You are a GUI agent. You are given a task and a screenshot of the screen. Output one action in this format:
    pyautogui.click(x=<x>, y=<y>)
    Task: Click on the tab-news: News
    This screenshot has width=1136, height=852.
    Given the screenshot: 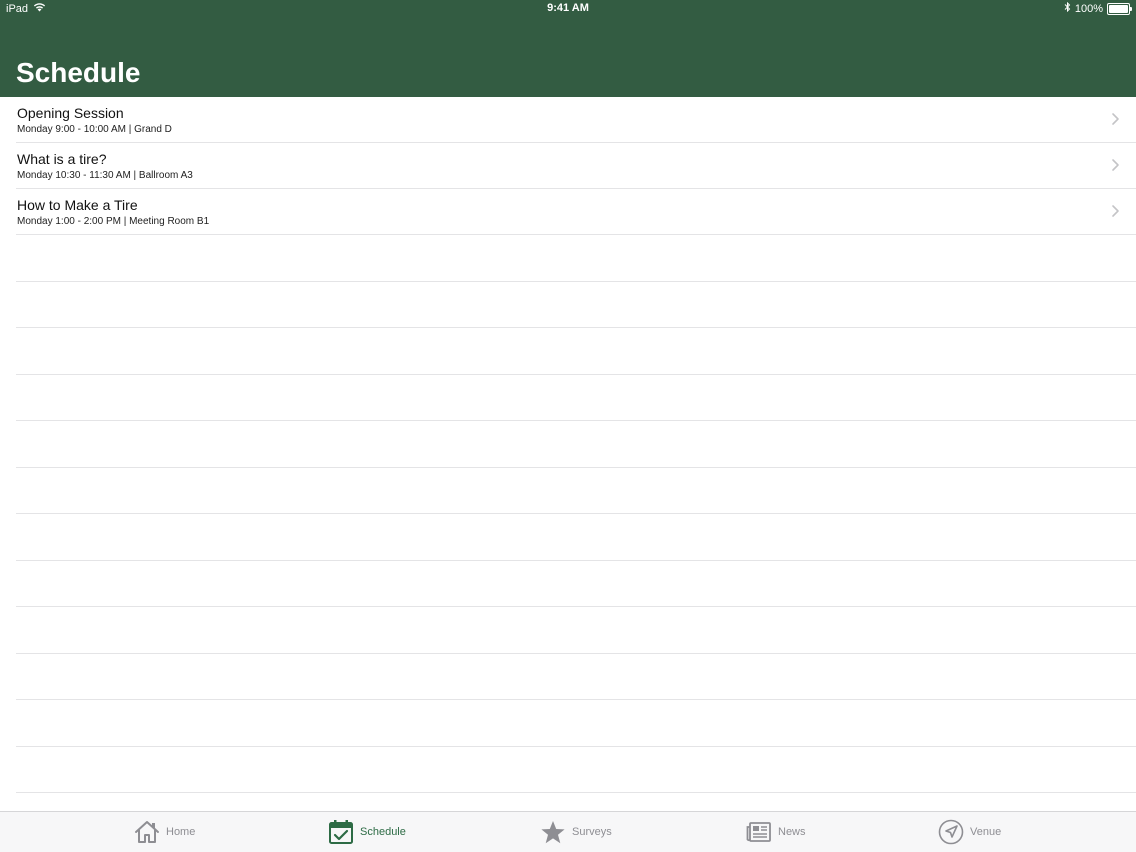 What is the action you would take?
    pyautogui.click(x=776, y=832)
    